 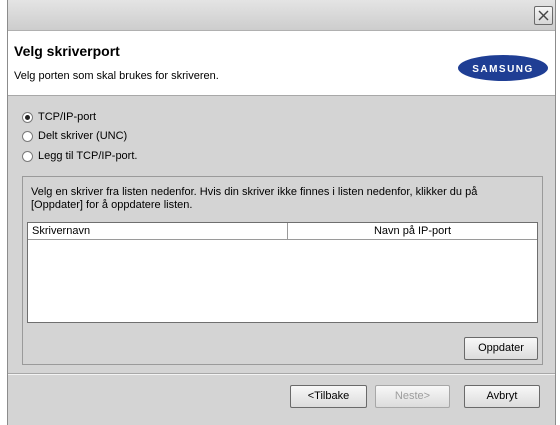 I want to click on column-header-ip-port: Navn på IP-port, so click(x=412, y=231).